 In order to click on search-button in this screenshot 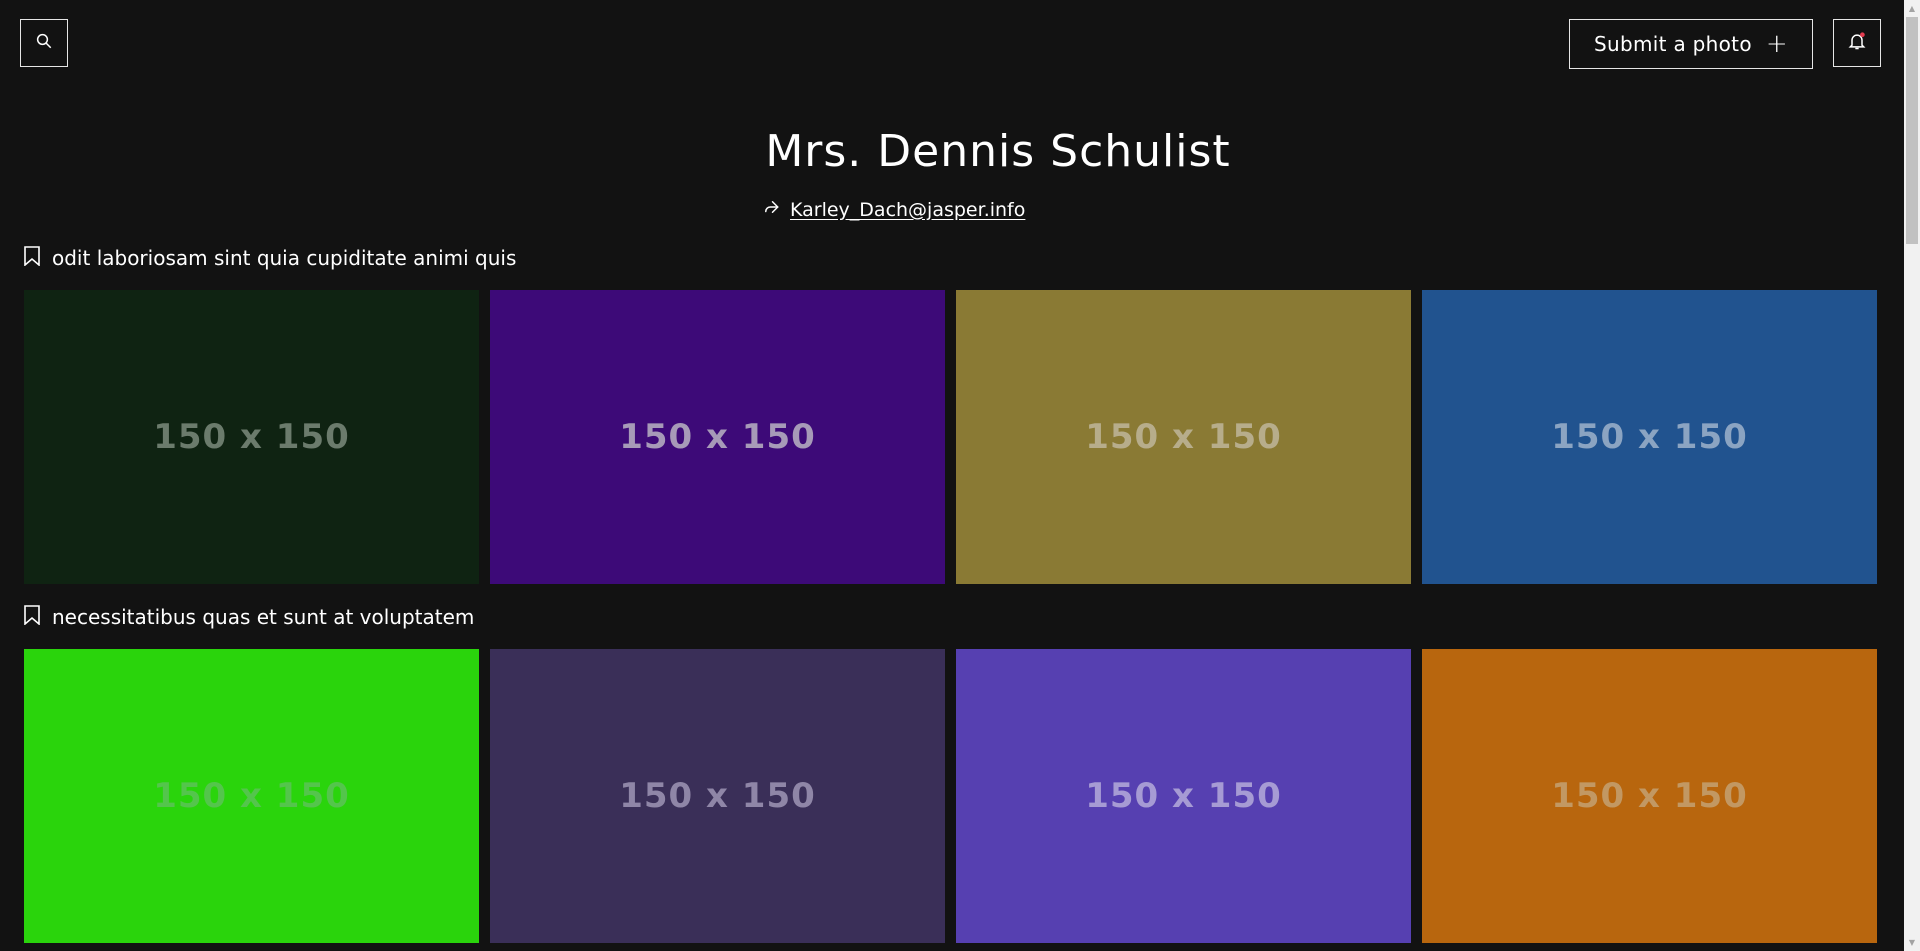, I will do `click(44, 43)`.